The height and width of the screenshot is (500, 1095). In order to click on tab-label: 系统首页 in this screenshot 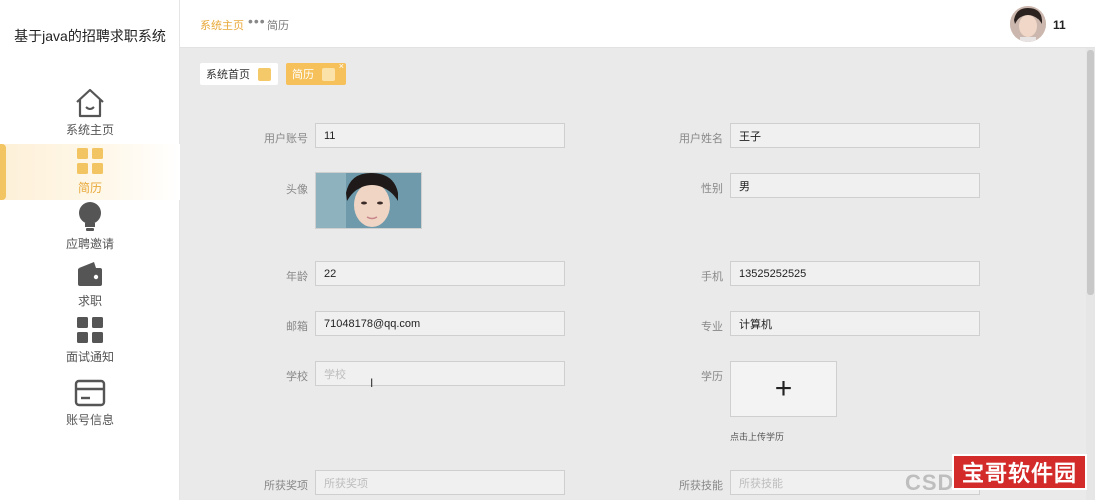, I will do `click(228, 75)`.